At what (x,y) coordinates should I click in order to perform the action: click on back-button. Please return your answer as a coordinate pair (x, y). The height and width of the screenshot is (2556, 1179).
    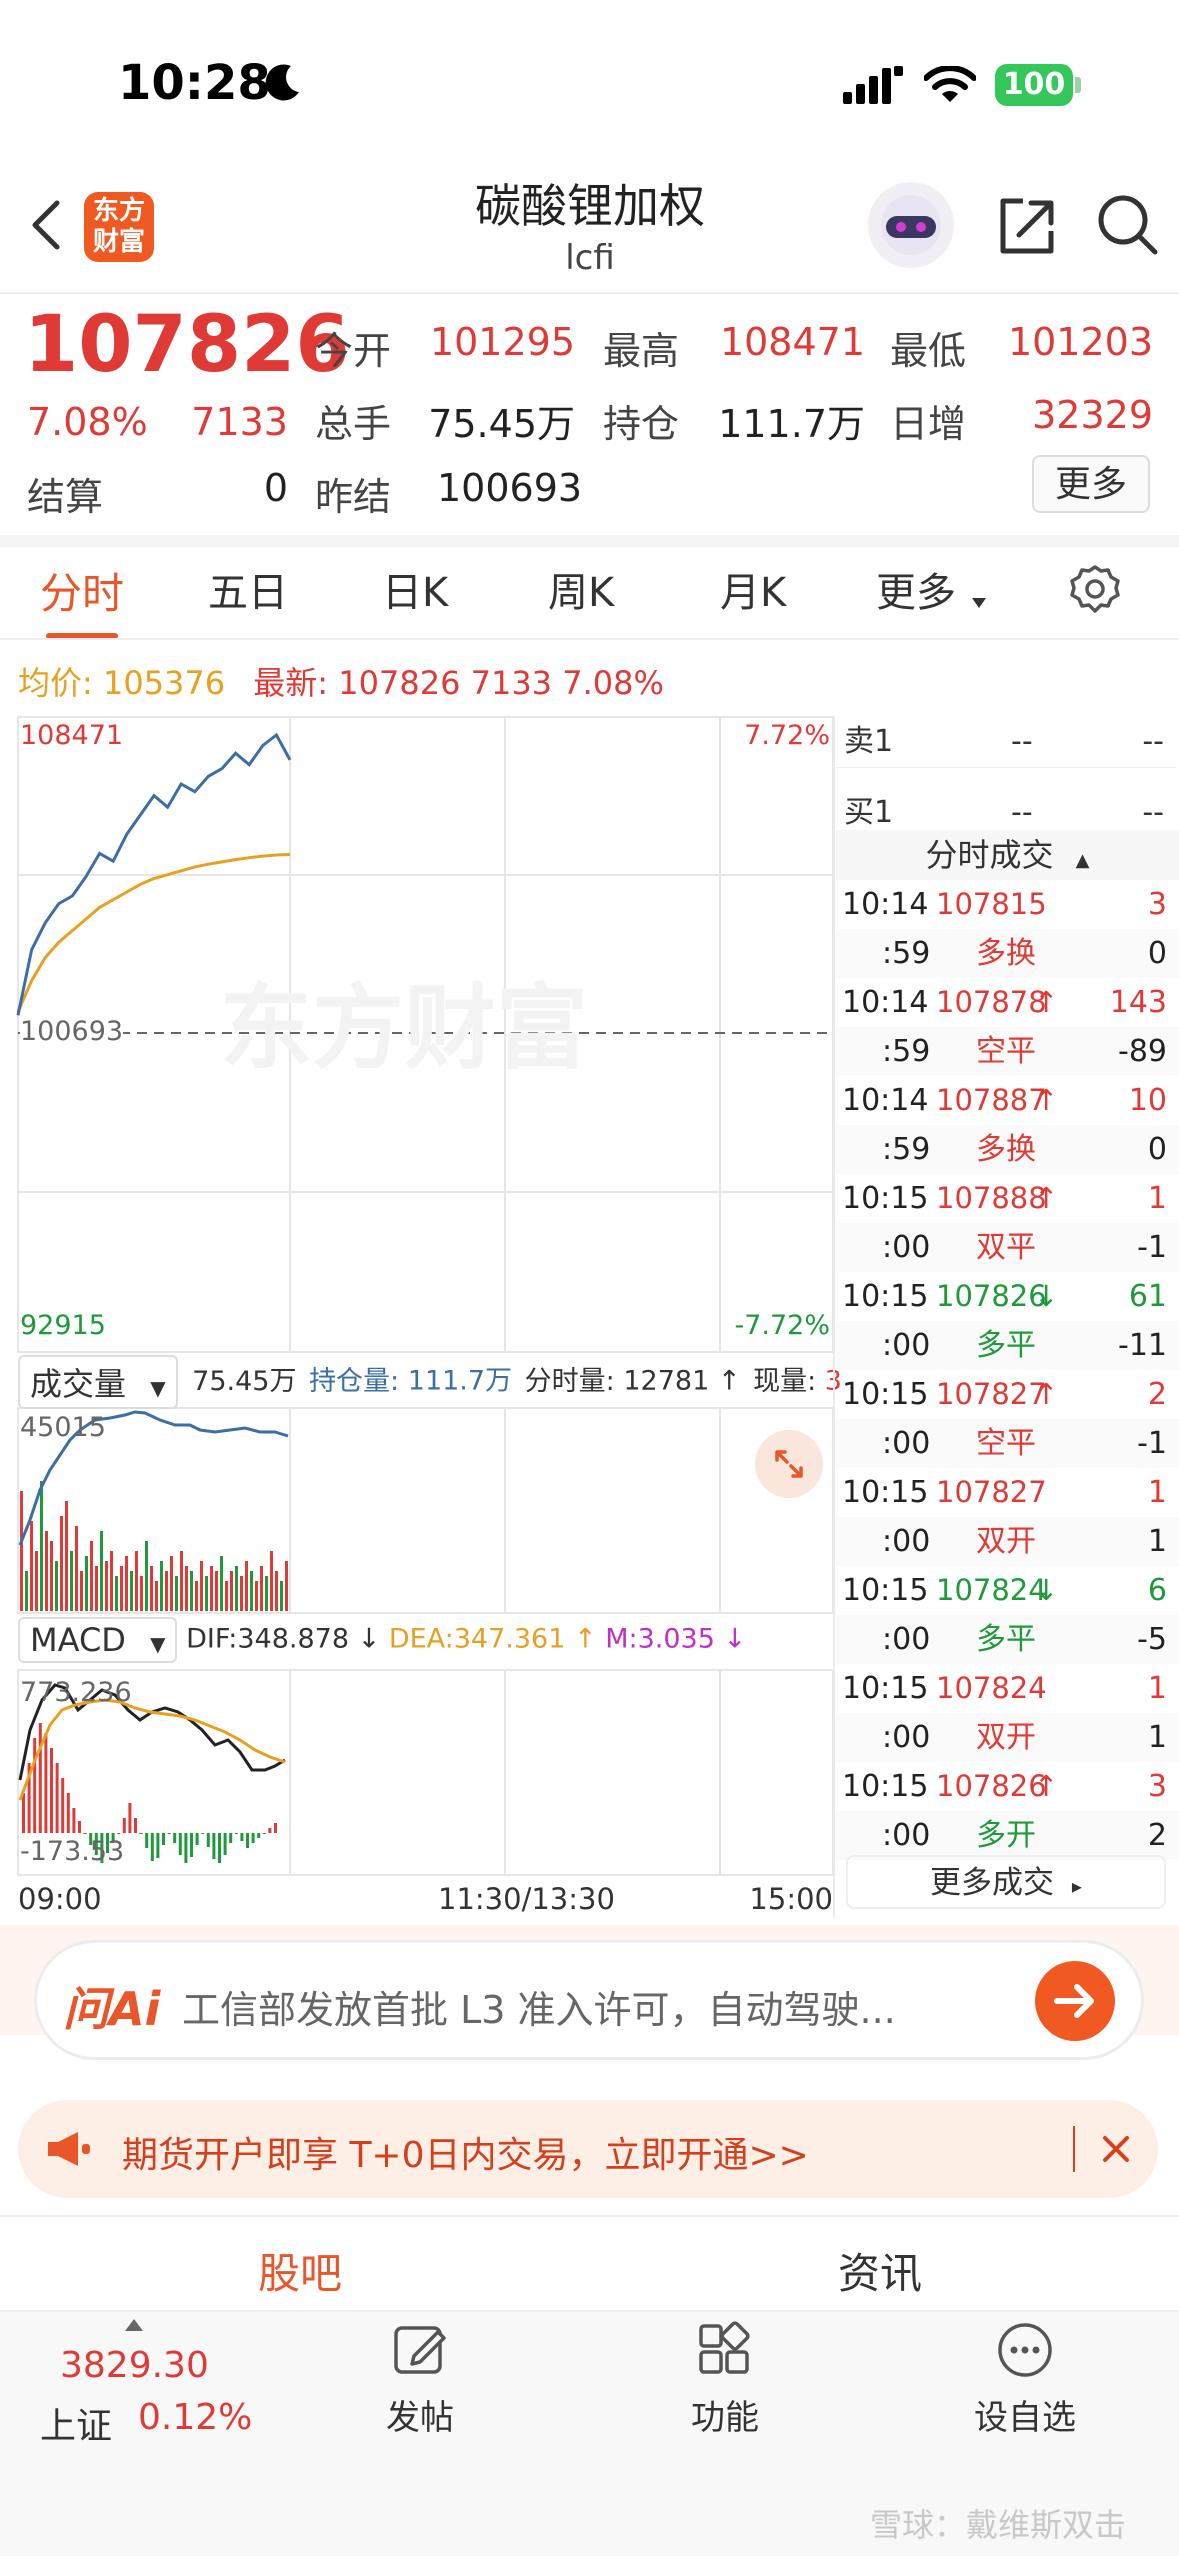
    Looking at the image, I should click on (50, 225).